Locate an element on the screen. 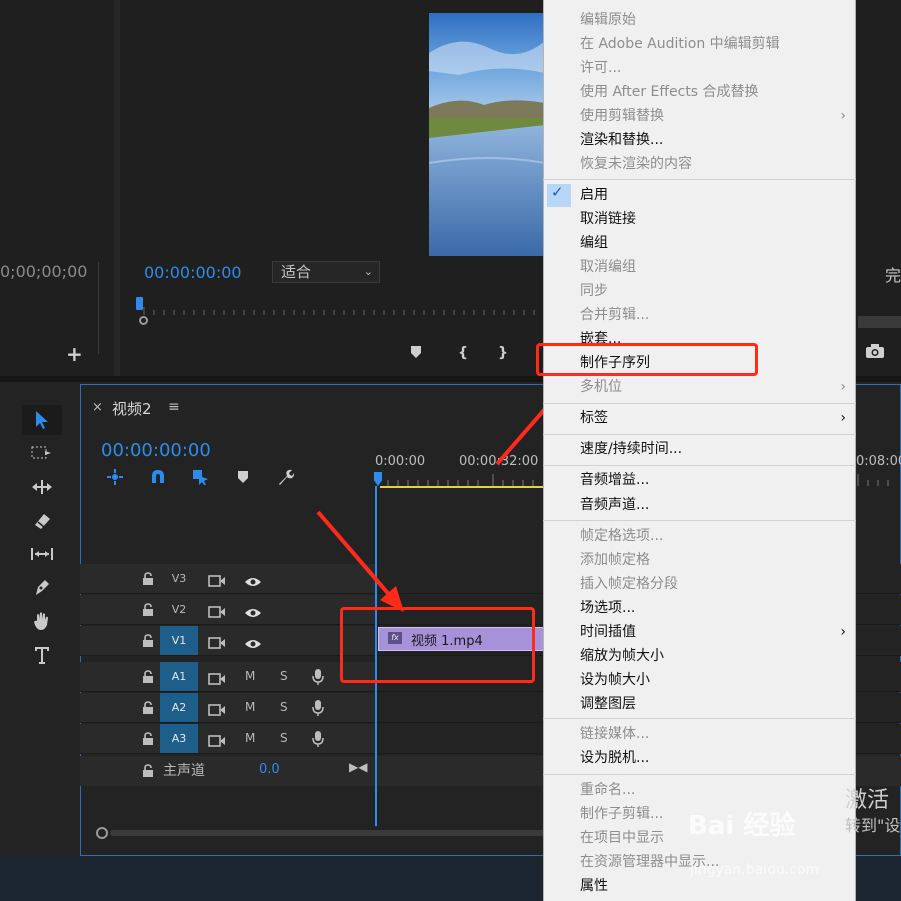  track-name: V2 is located at coordinates (179, 609).